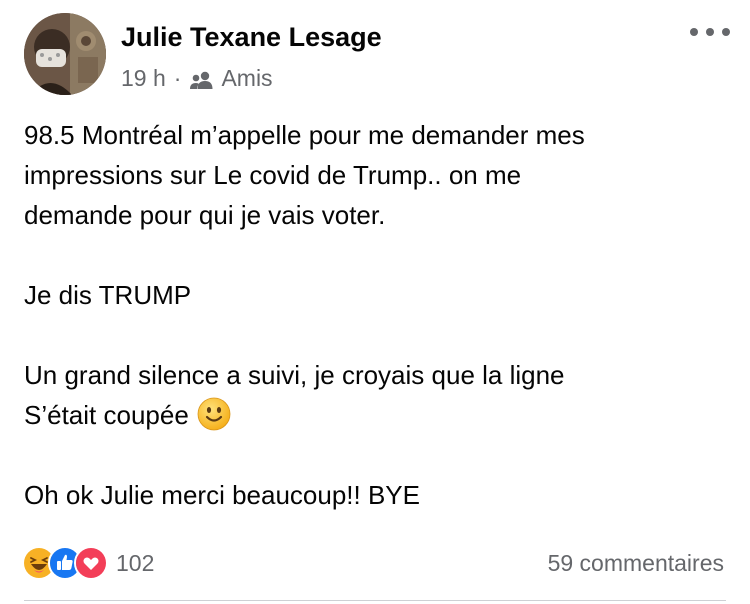  What do you see at coordinates (91, 563) in the screenshot?
I see `love-reaction-icon` at bounding box center [91, 563].